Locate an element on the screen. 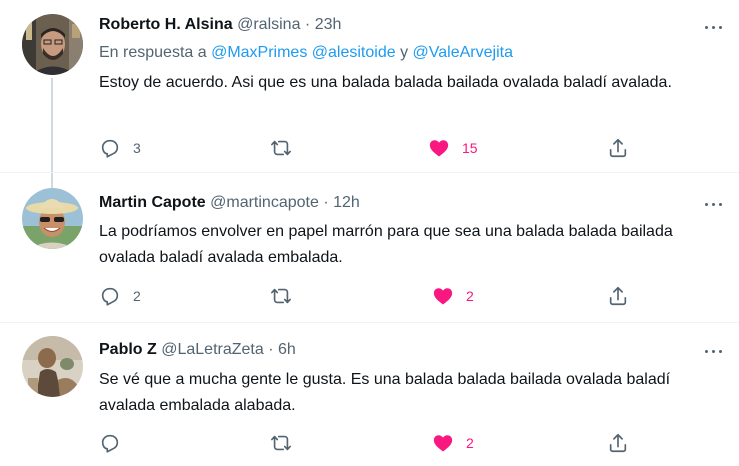 Image resolution: width=739 pixels, height=466 pixels. tweet-header: Pablo Z @LaLetraZeta · 6h is located at coordinates (197, 350).